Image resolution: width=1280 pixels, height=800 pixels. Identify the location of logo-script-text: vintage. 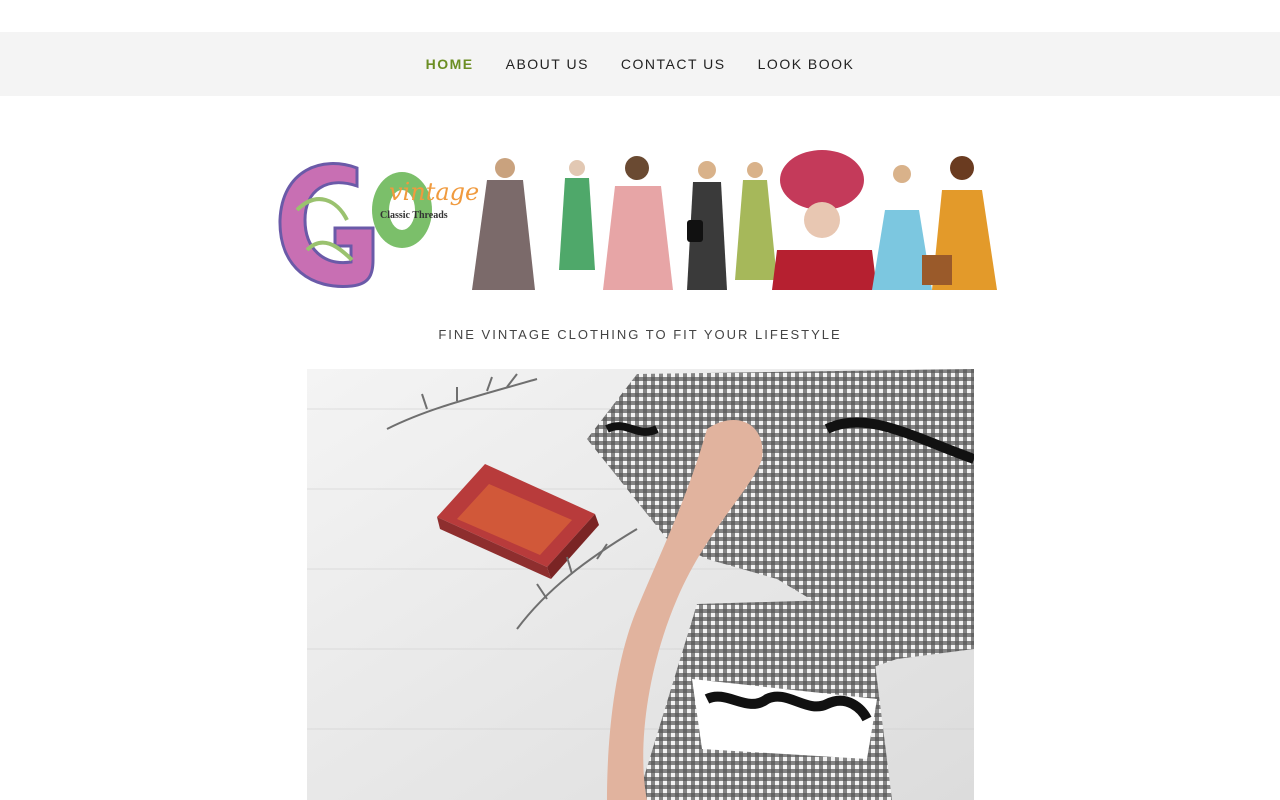
(434, 192).